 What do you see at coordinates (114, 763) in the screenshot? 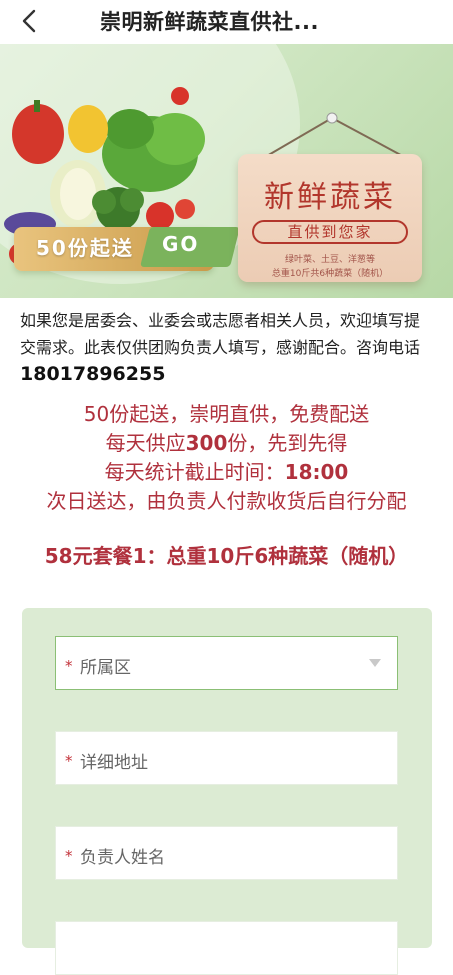
I see `field-label: 详细地址` at bounding box center [114, 763].